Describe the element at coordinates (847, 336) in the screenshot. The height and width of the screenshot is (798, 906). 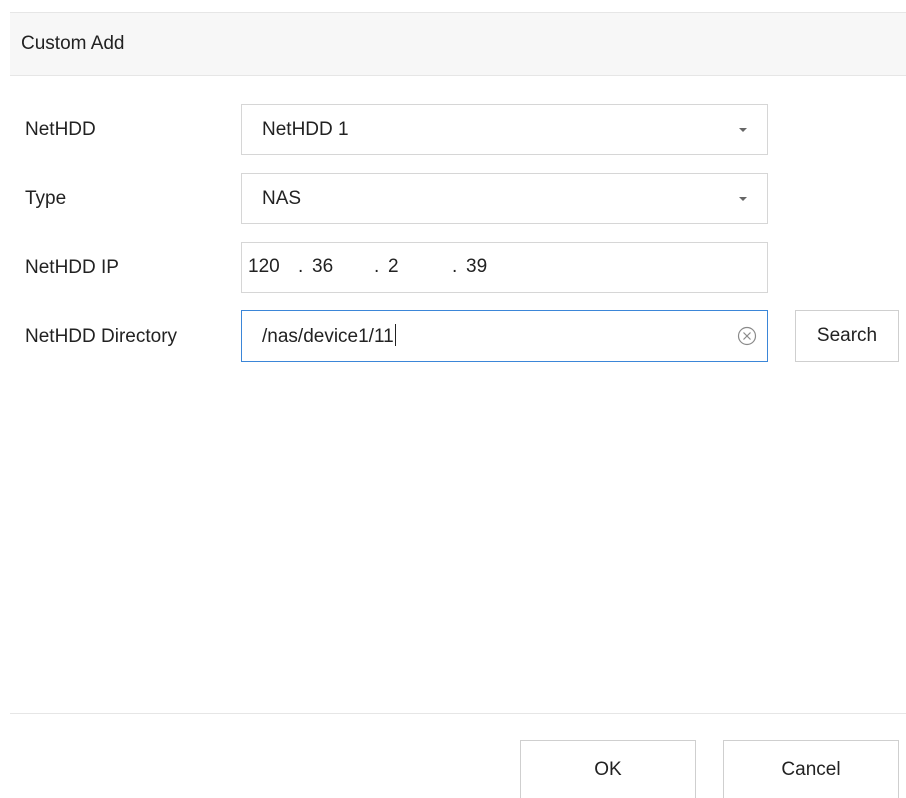
I see `search-button: Search` at that location.